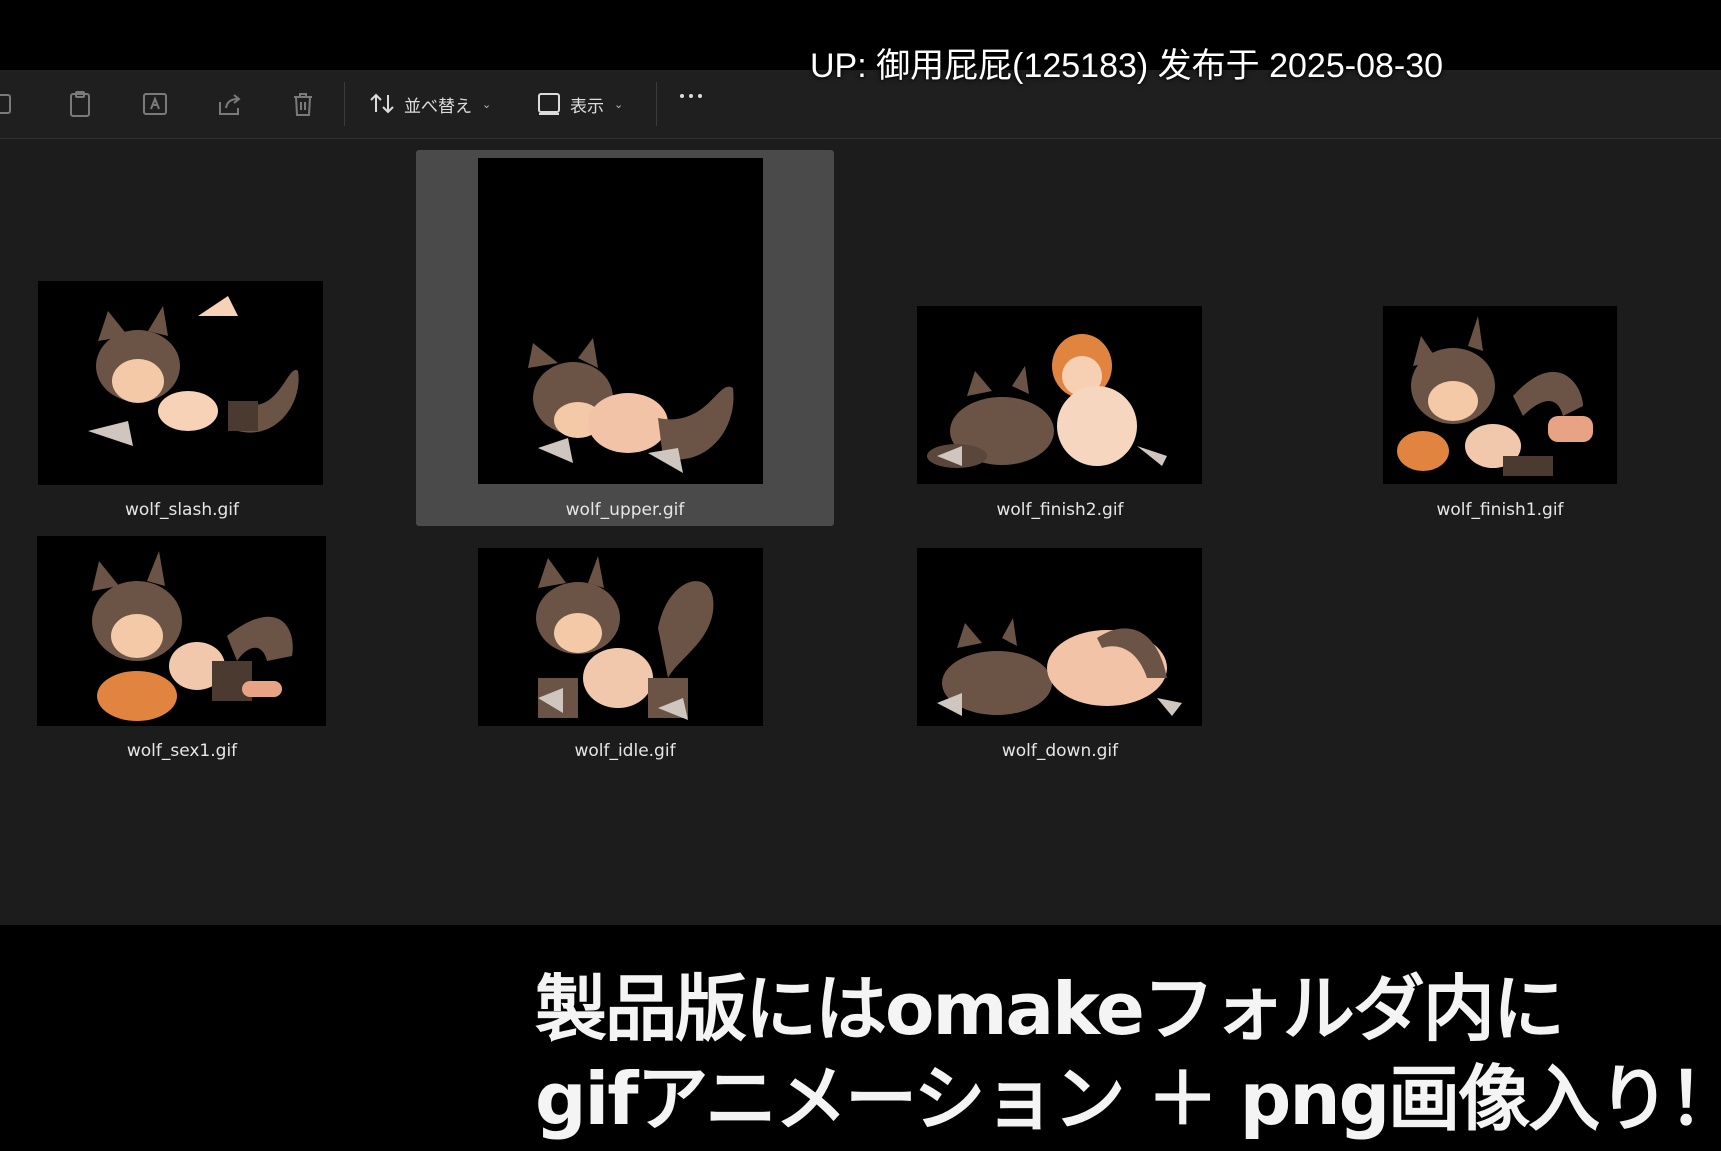 This screenshot has height=1151, width=1721. I want to click on view-button: 表示 ⌄, so click(579, 104).